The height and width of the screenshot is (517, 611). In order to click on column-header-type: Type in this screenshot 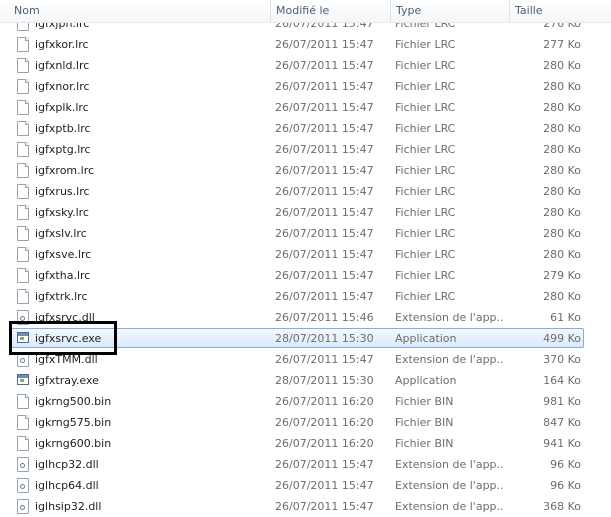, I will do `click(449, 11)`.